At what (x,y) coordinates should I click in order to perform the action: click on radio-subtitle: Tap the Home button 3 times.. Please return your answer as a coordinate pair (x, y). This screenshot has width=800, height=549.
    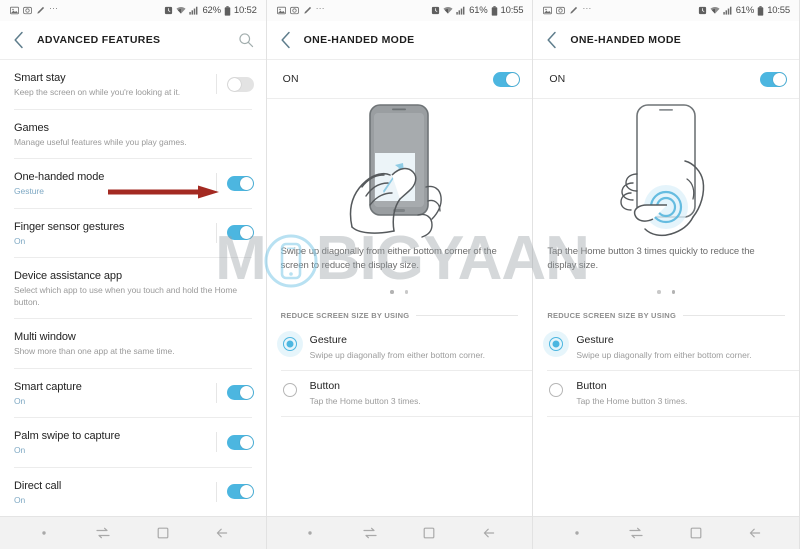
    Looking at the image, I should click on (365, 401).